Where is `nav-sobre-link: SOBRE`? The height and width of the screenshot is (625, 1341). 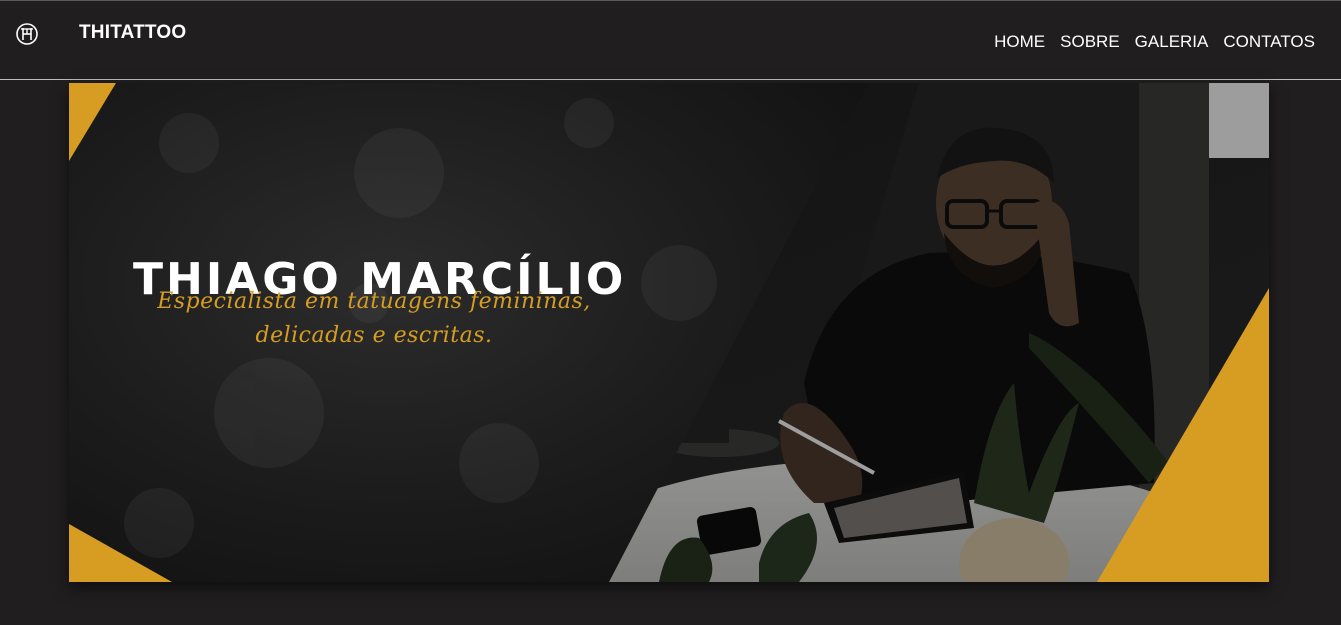 nav-sobre-link: SOBRE is located at coordinates (1090, 42).